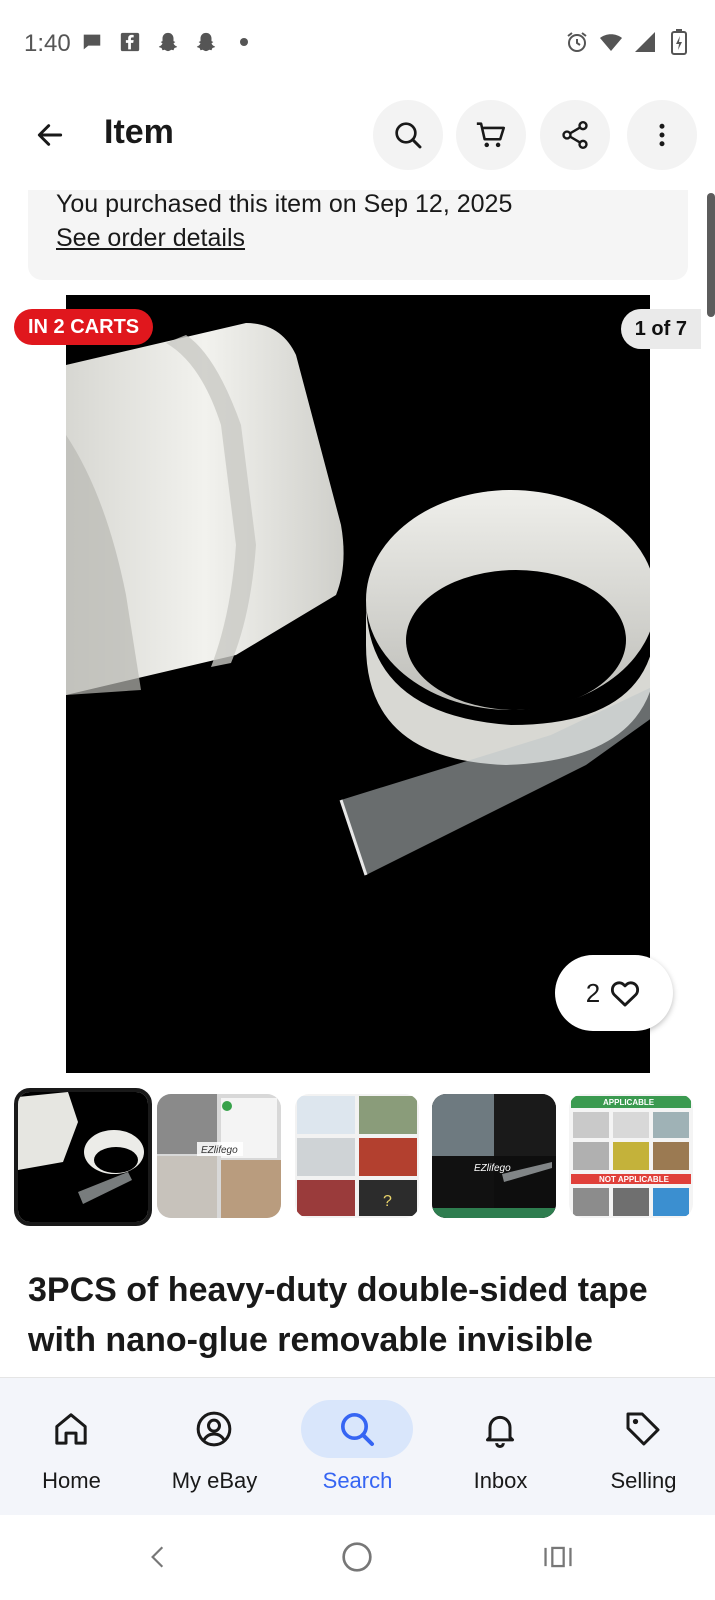 The height and width of the screenshot is (1600, 715). Describe the element at coordinates (643, 1480) in the screenshot. I see `nav-selling-label: Selling` at that location.